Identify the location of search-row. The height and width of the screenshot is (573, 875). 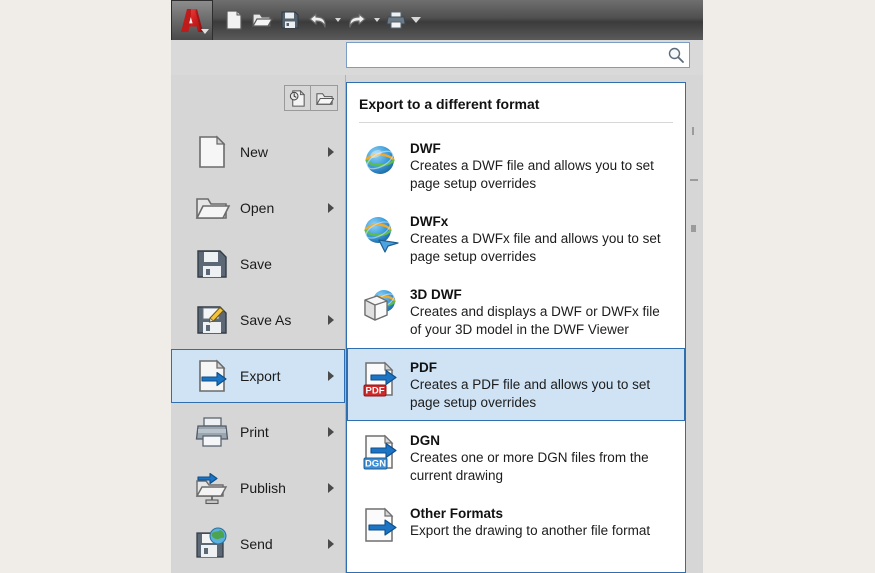
(437, 57).